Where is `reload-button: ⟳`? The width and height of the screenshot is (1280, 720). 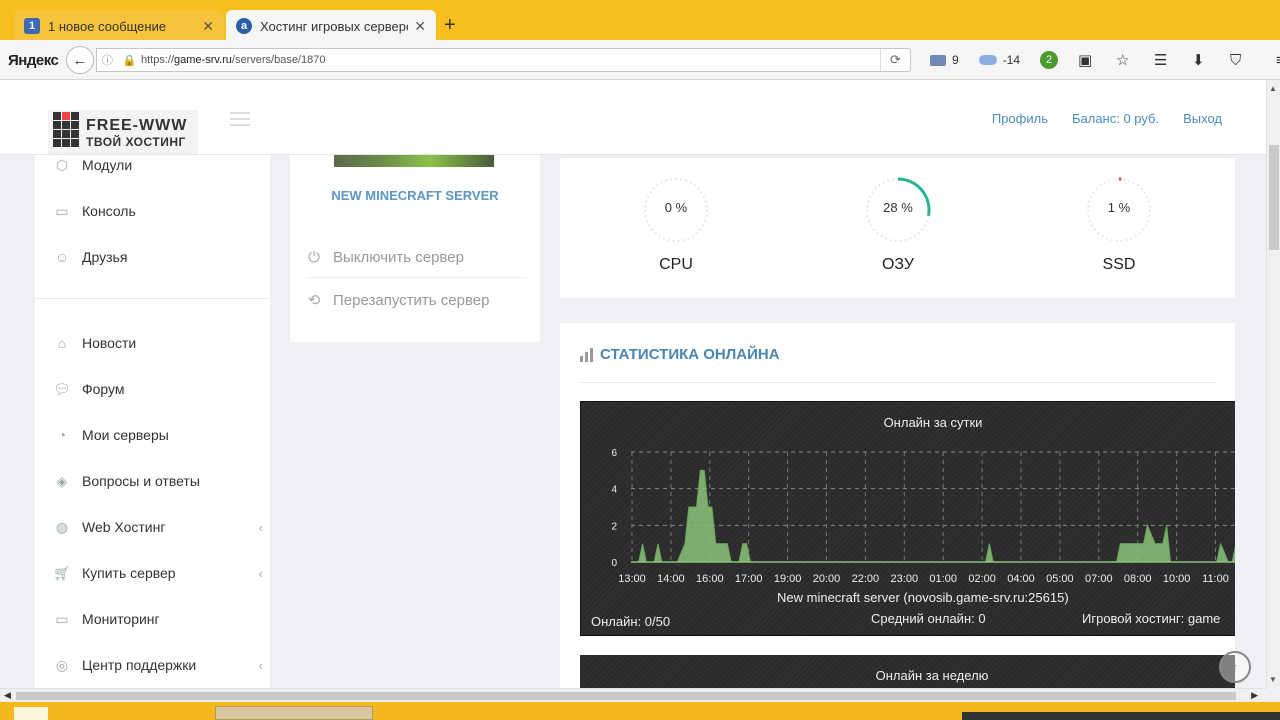
reload-button: ⟳ is located at coordinates (895, 60).